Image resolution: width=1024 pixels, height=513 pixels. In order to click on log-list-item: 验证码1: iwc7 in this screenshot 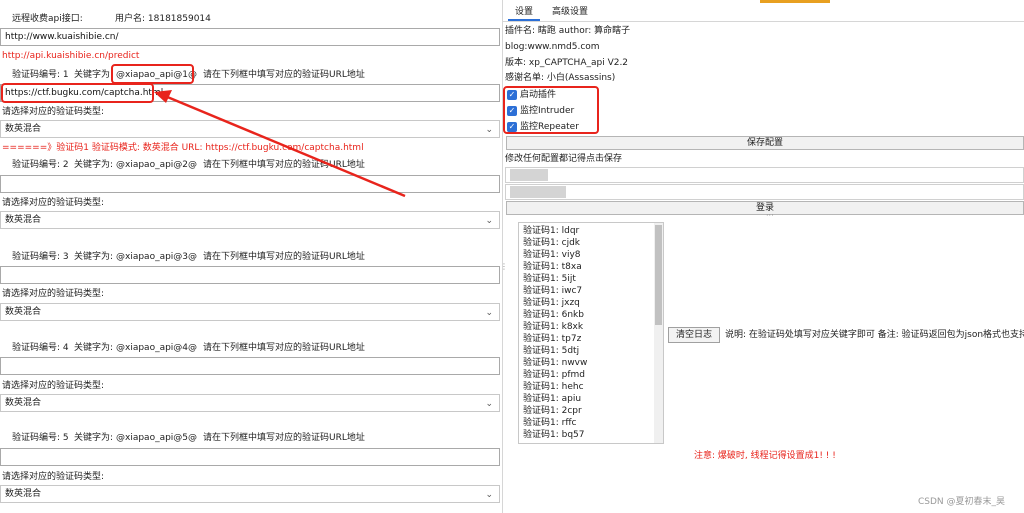, I will do `click(552, 291)`.